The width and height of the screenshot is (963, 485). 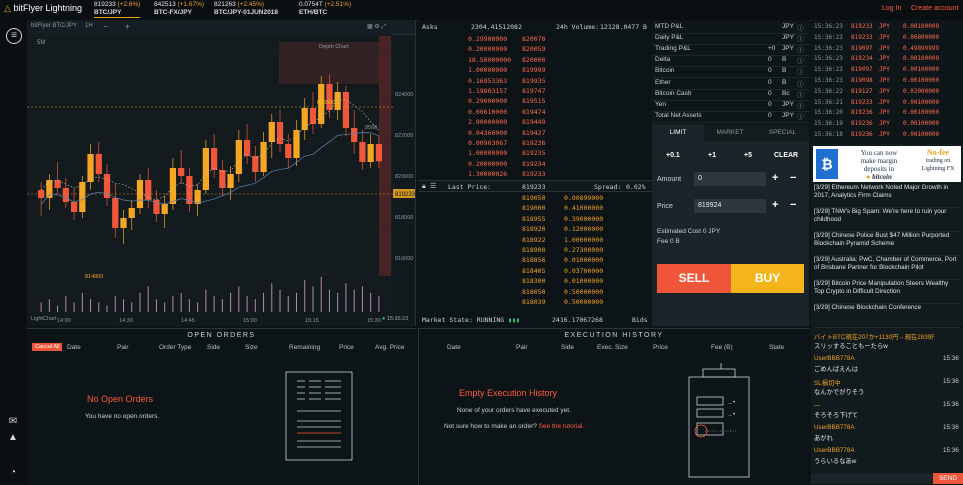 I want to click on ask-row: 1.00000000 819999, so click(x=535, y=70).